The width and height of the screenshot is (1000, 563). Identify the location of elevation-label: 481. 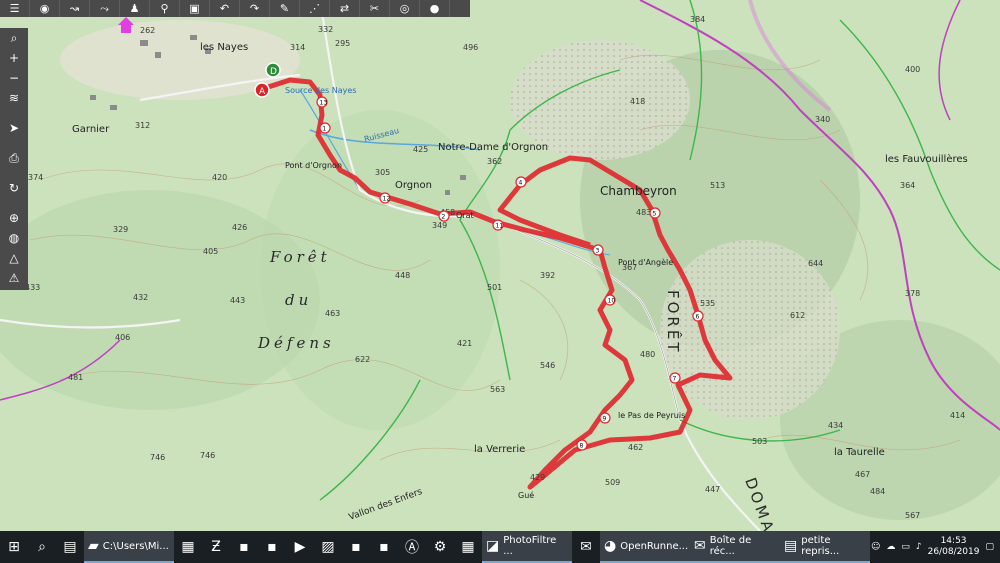
(75, 377).